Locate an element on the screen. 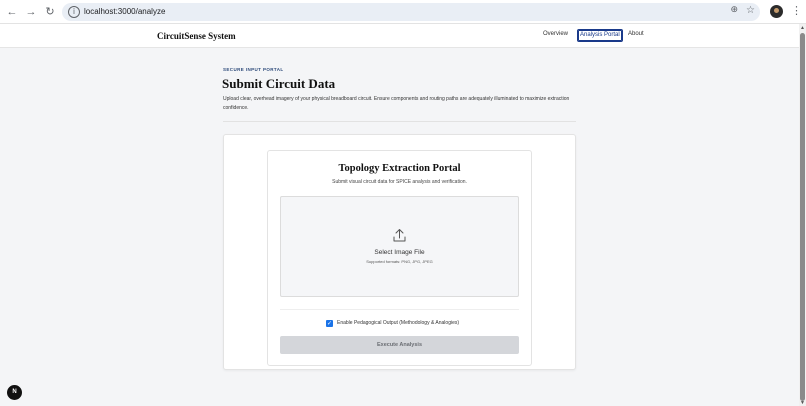 The image size is (806, 406). browser-toolbar: ← → ↻ i localhost:3000/analyze ⊕ ☆ ⋮ is located at coordinates (403, 12).